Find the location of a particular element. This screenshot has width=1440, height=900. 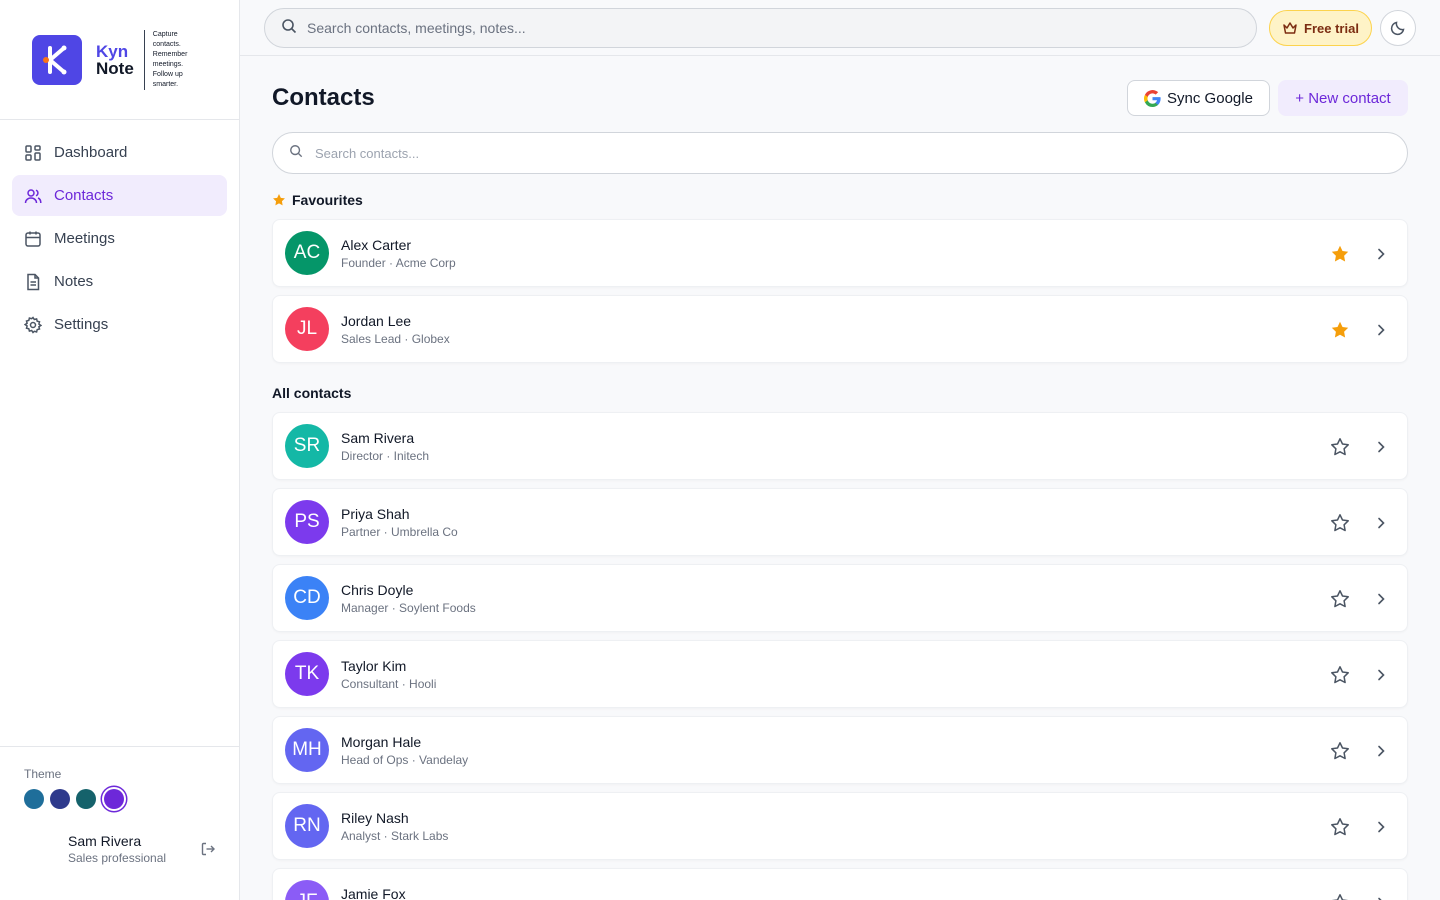

sidebar-item-settings: Settings is located at coordinates (119, 324).